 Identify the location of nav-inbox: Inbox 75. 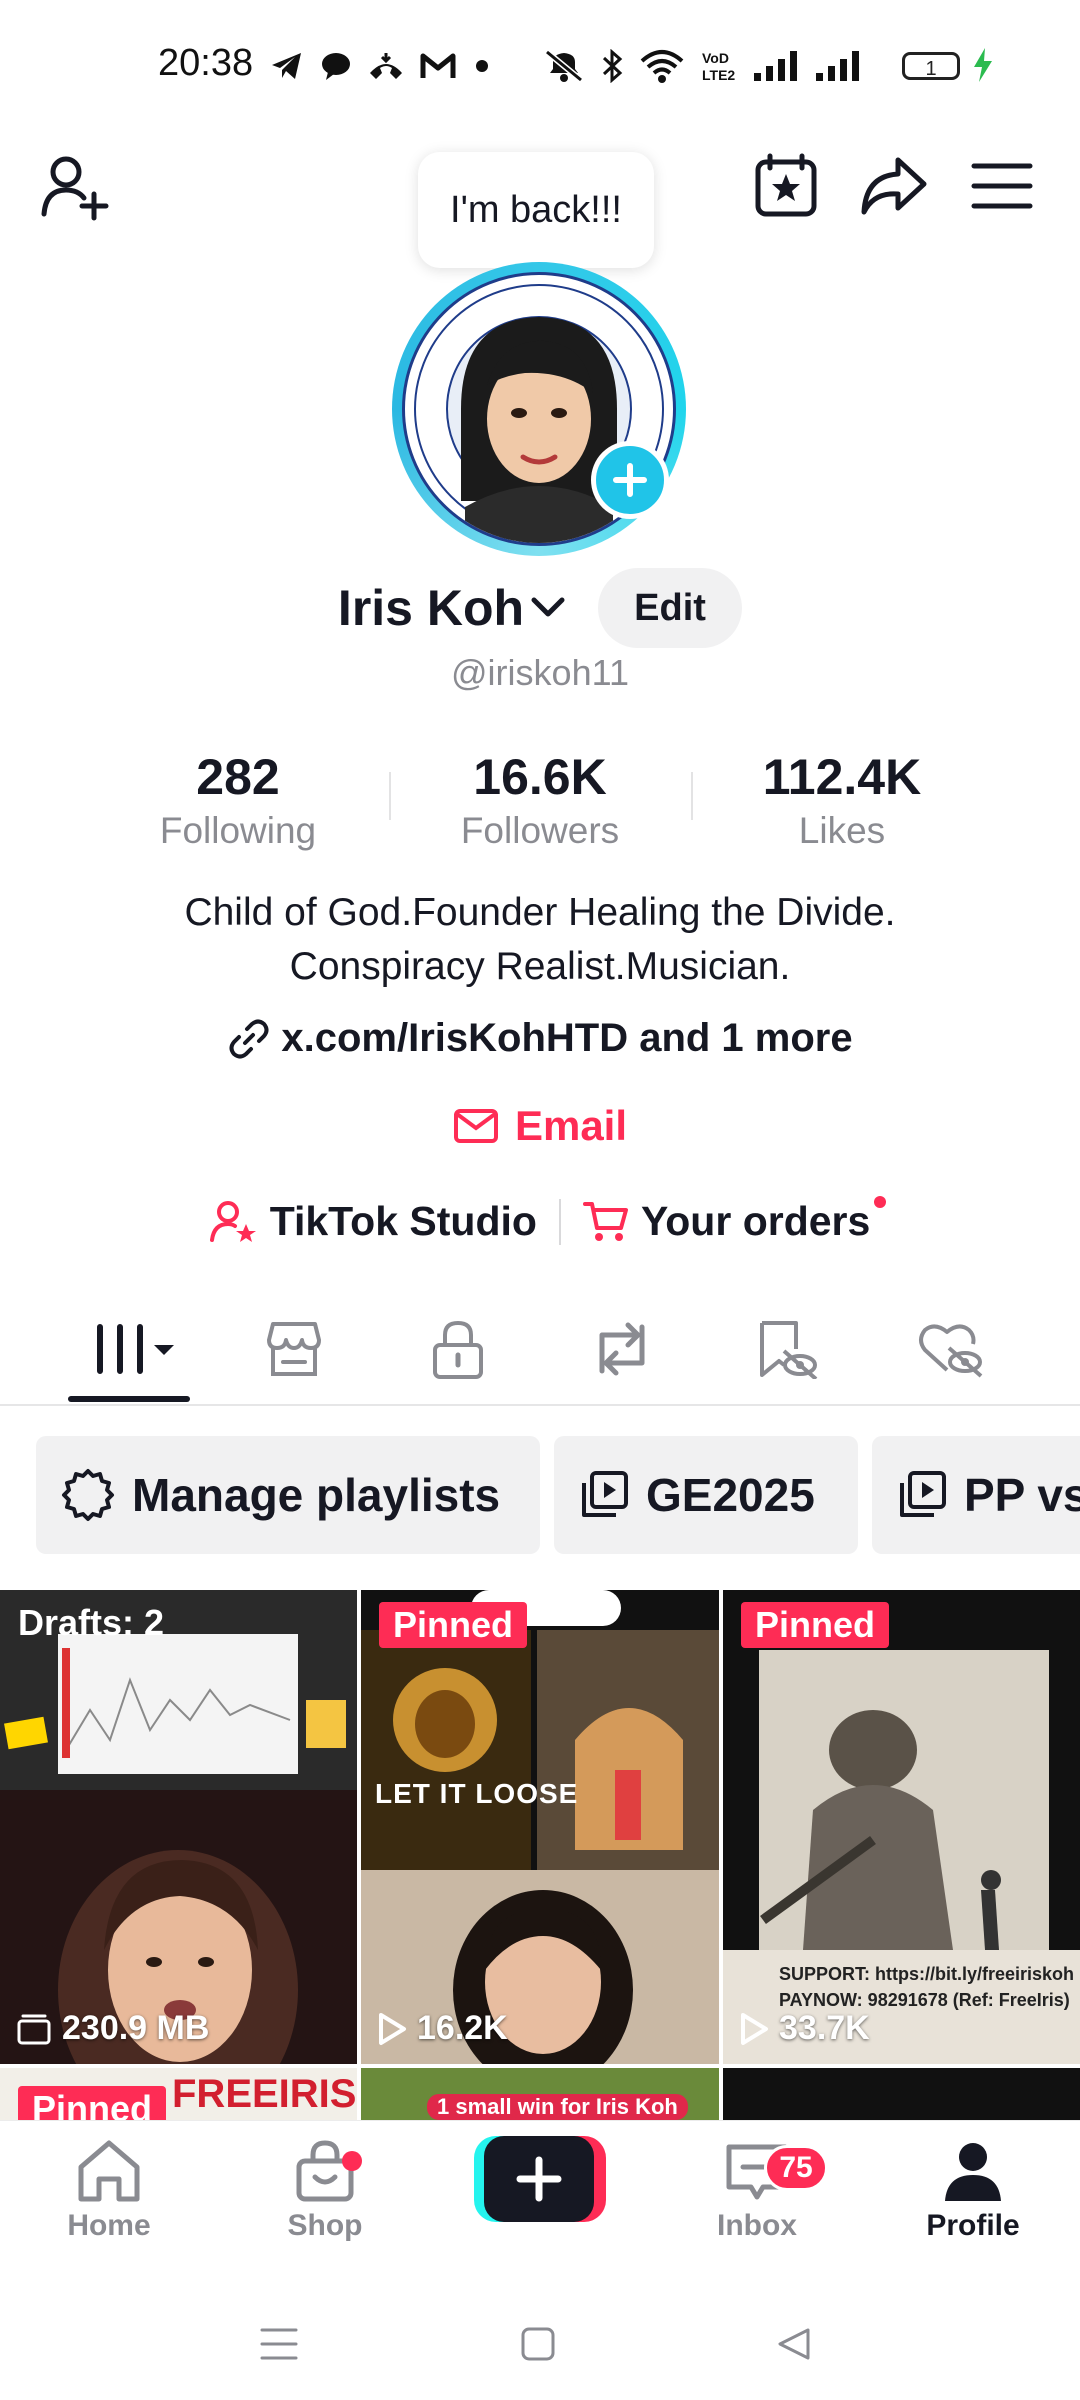
(757, 2191).